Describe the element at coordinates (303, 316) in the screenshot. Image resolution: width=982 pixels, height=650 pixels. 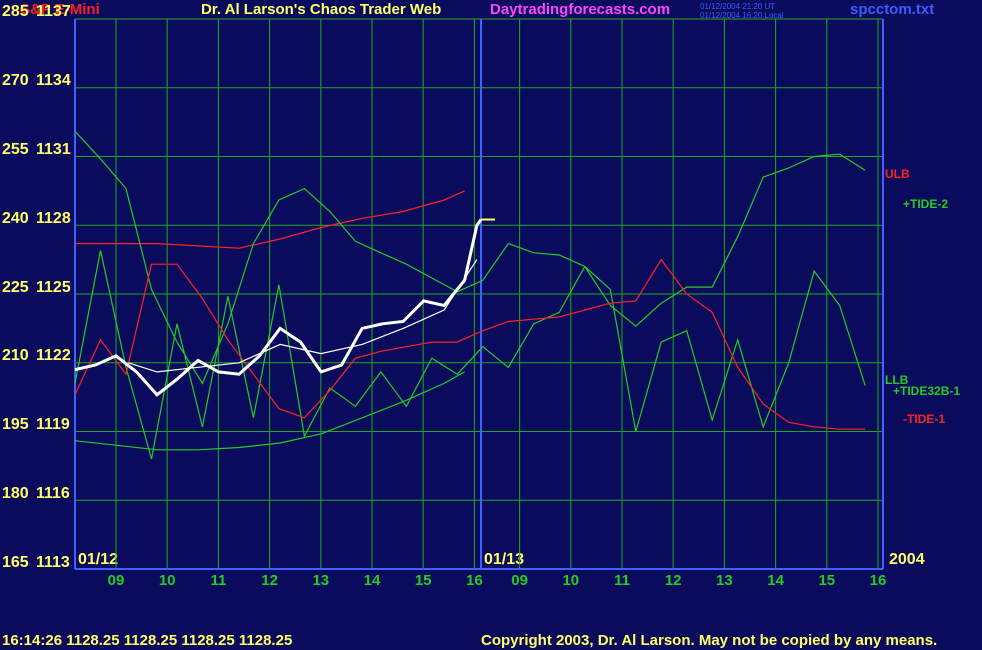
I see `series-average` at that location.